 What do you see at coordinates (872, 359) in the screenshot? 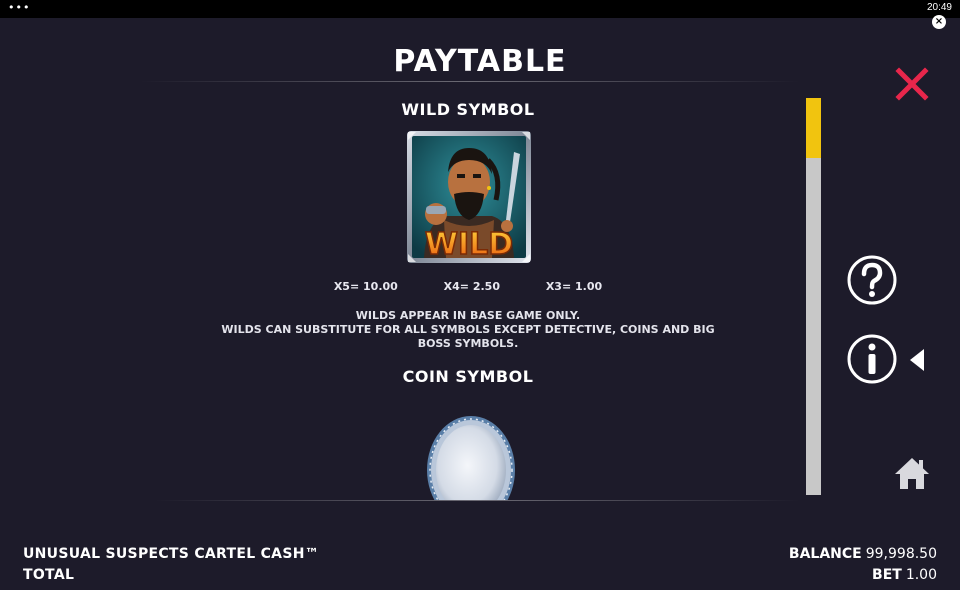
I see `info-icon` at bounding box center [872, 359].